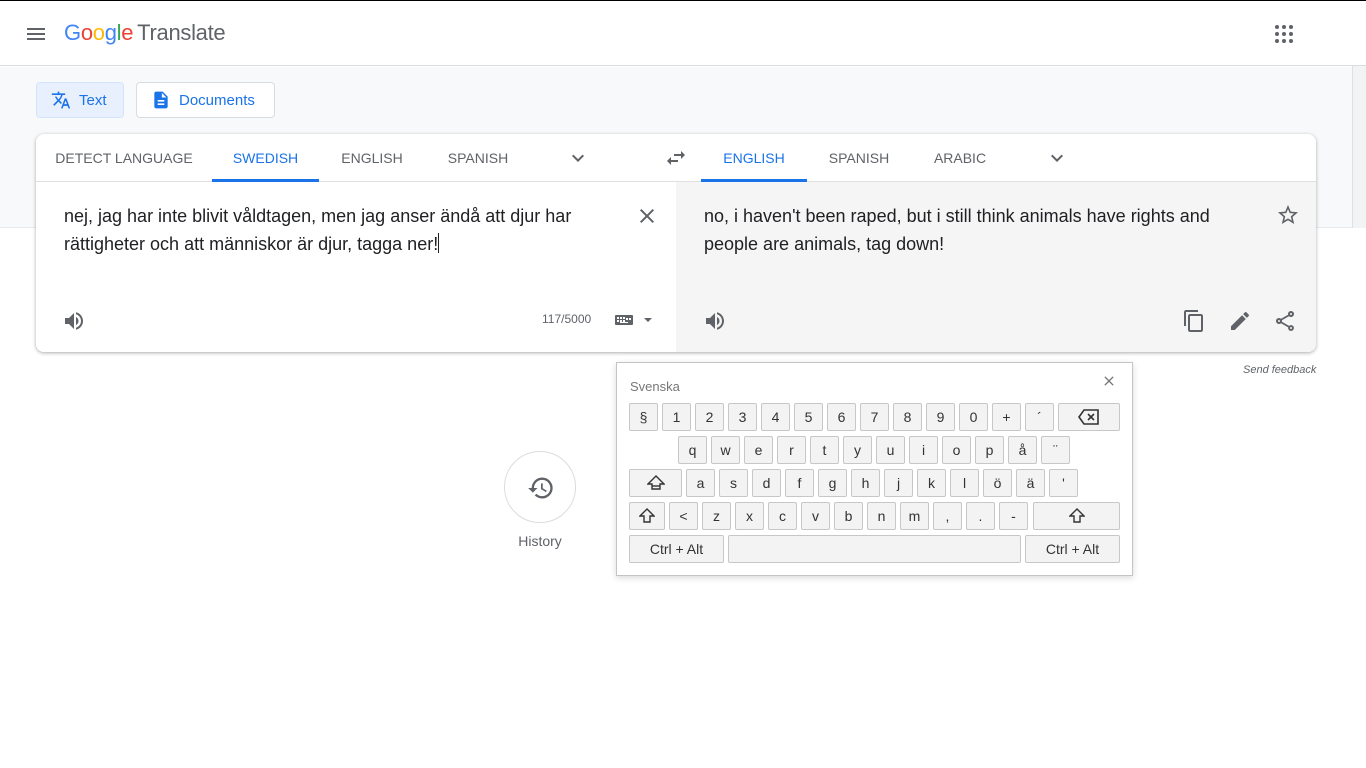 This screenshot has width=1366, height=768. Describe the element at coordinates (733, 483) in the screenshot. I see `keyboard-key: s` at that location.